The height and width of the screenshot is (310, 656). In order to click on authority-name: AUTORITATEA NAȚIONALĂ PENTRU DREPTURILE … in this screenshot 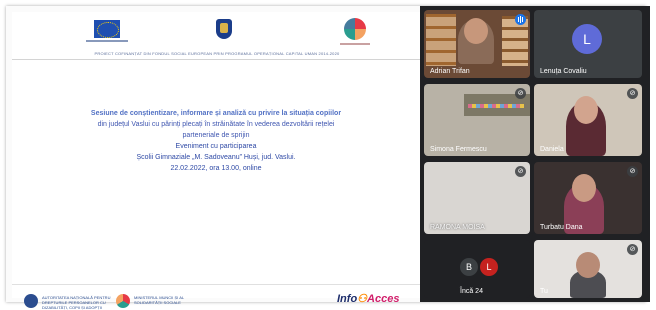, I will do `click(76, 302)`.